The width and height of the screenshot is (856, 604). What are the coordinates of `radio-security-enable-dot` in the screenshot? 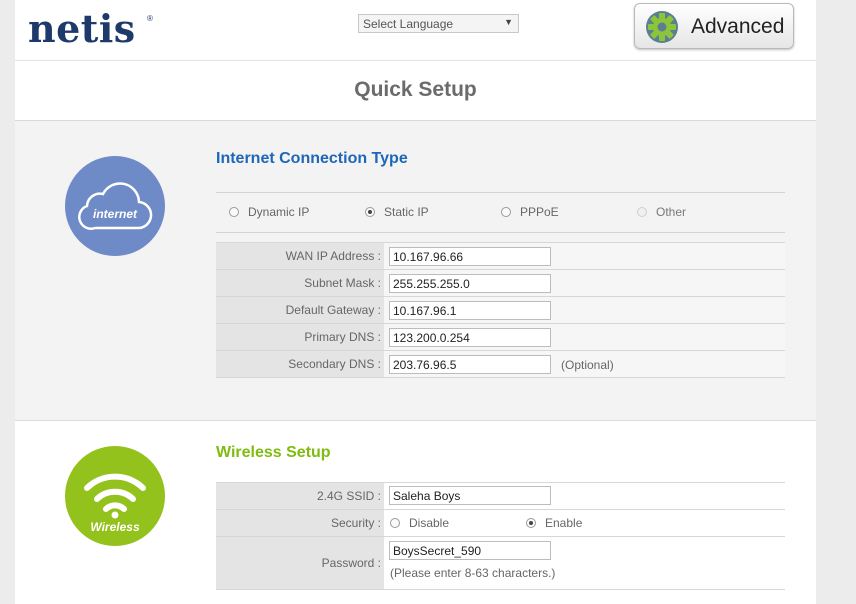 It's located at (531, 523).